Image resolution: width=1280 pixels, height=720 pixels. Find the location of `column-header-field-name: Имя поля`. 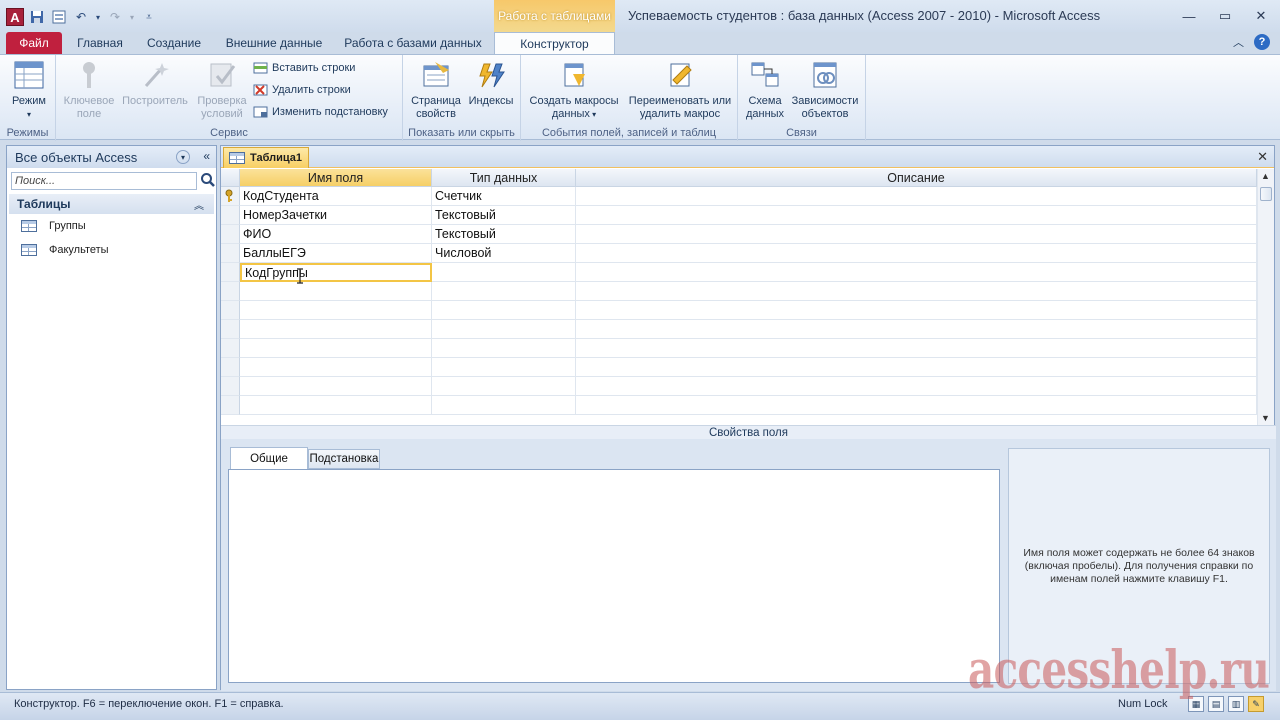

column-header-field-name: Имя поля is located at coordinates (336, 178).